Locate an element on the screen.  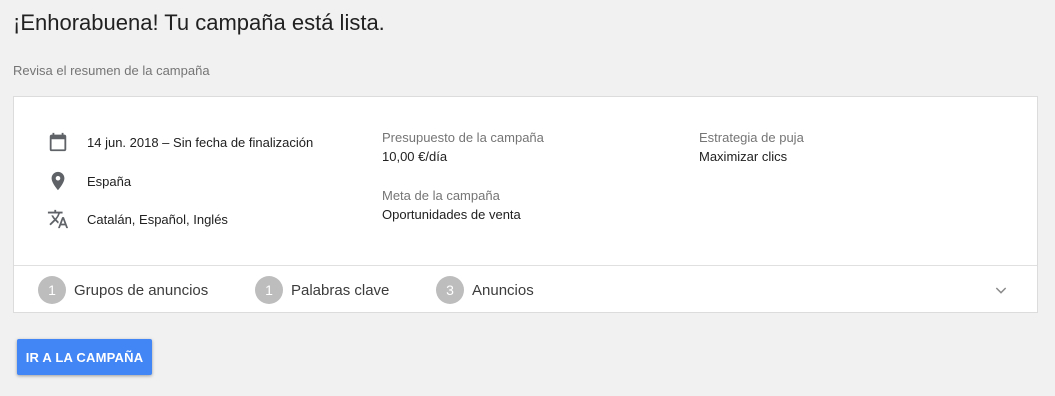
ad-groups-count: 1 Grupos de anuncios is located at coordinates (123, 290).